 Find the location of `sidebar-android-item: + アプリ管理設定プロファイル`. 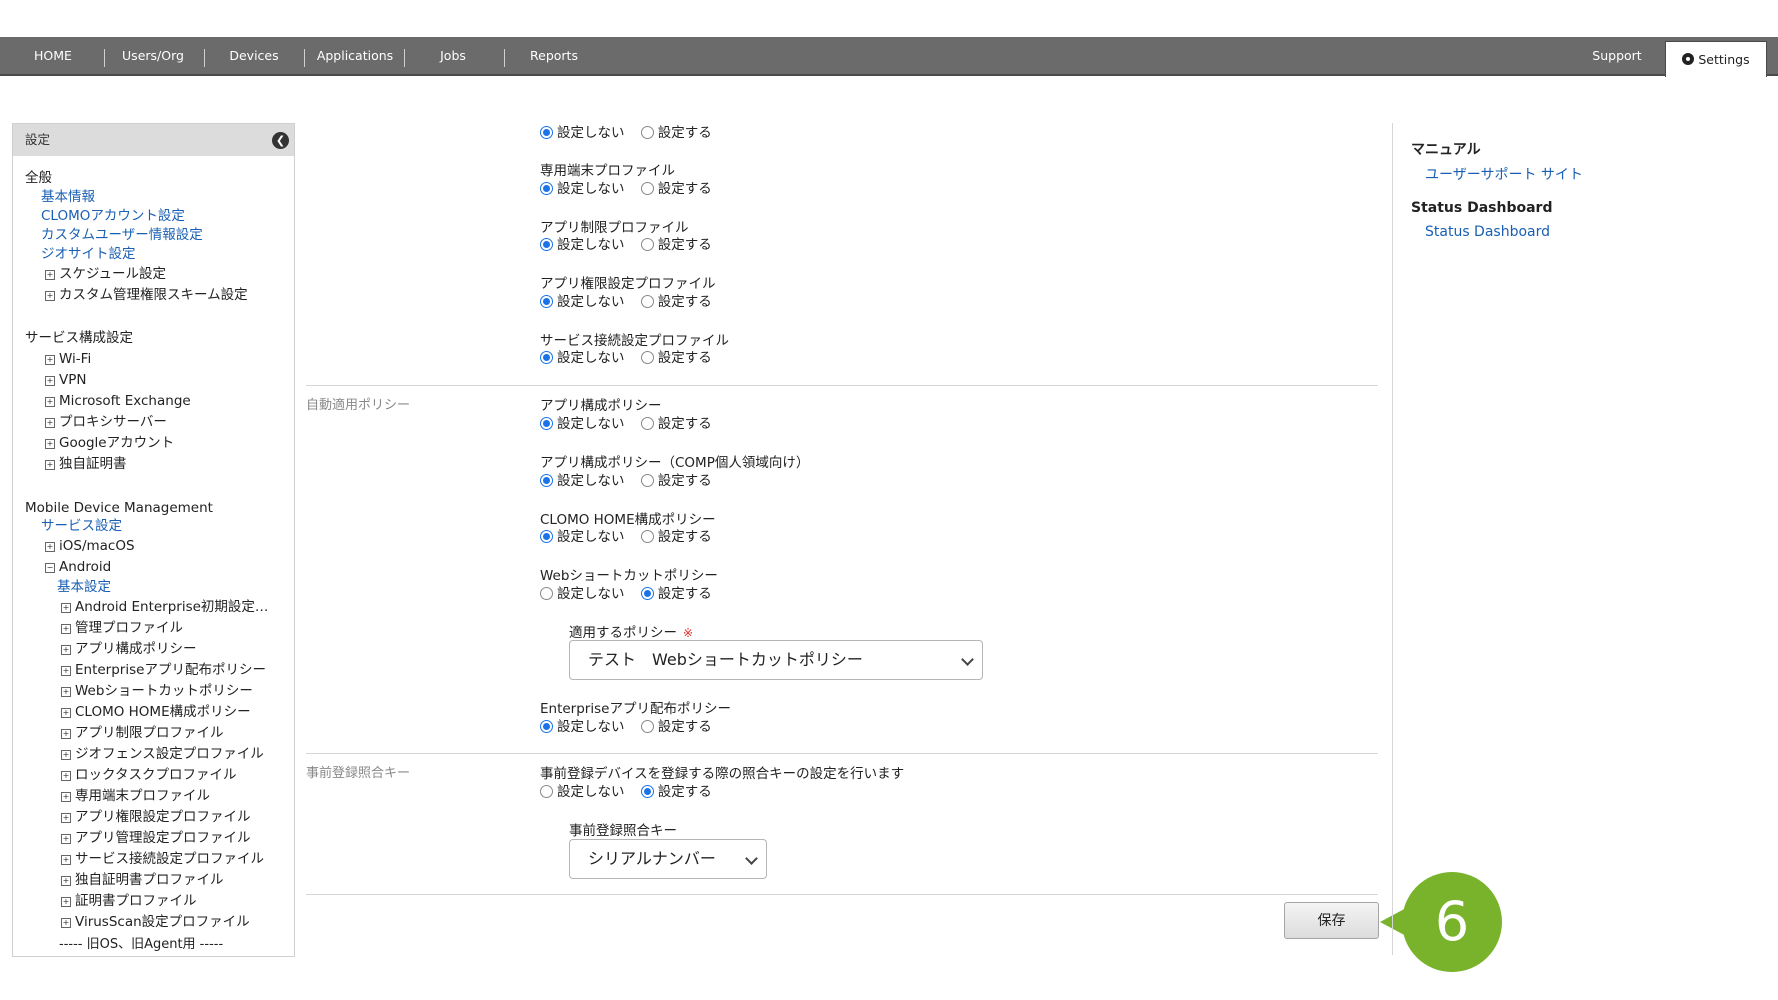

sidebar-android-item: + アプリ管理設定プロファイル is located at coordinates (156, 838).